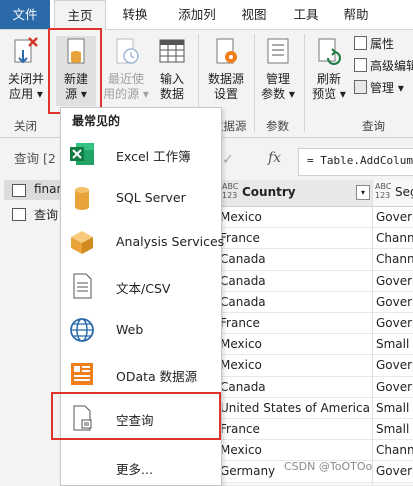 This screenshot has width=413, height=486. I want to click on formula-text: = Table.AddColum, so click(360, 160).